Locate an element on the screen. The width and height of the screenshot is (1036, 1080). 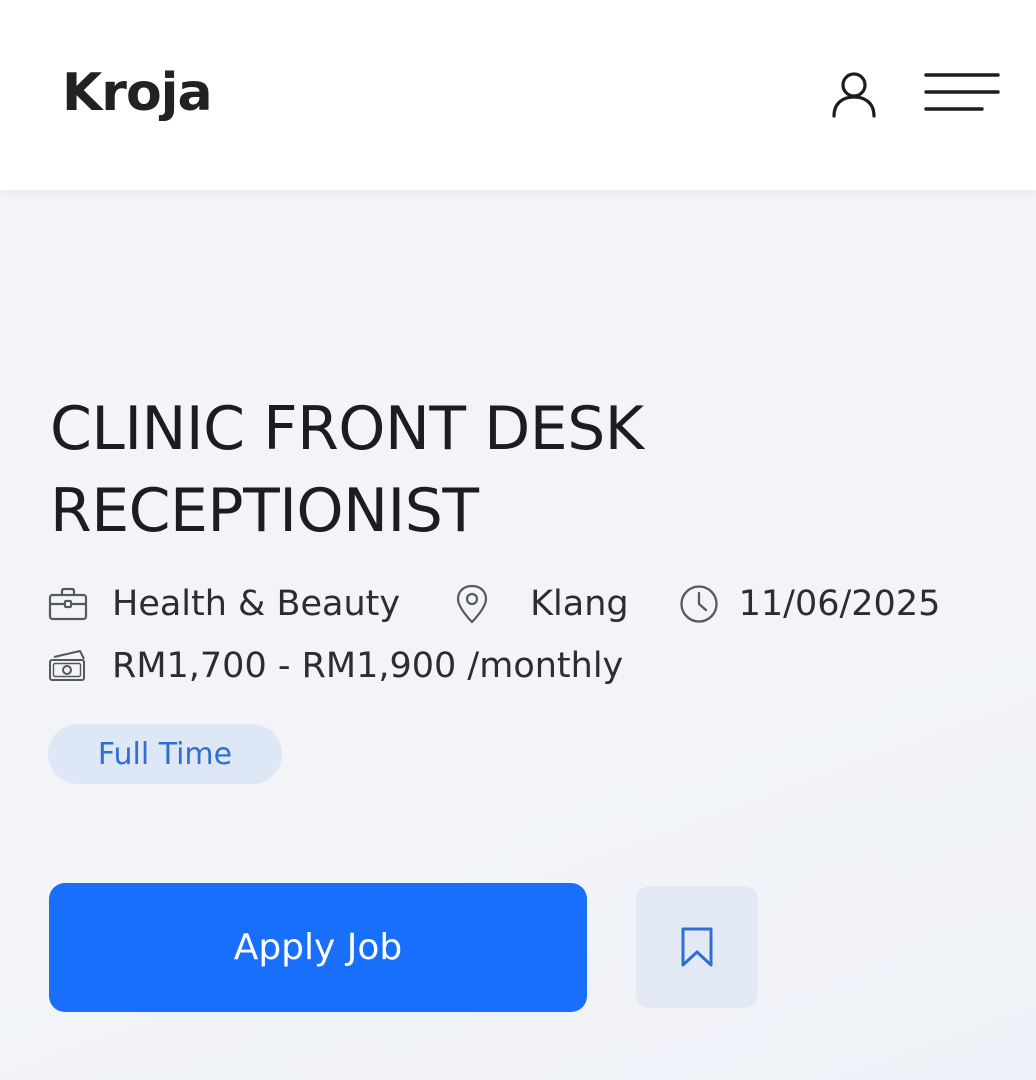
job-location: Klang is located at coordinates (540, 604).